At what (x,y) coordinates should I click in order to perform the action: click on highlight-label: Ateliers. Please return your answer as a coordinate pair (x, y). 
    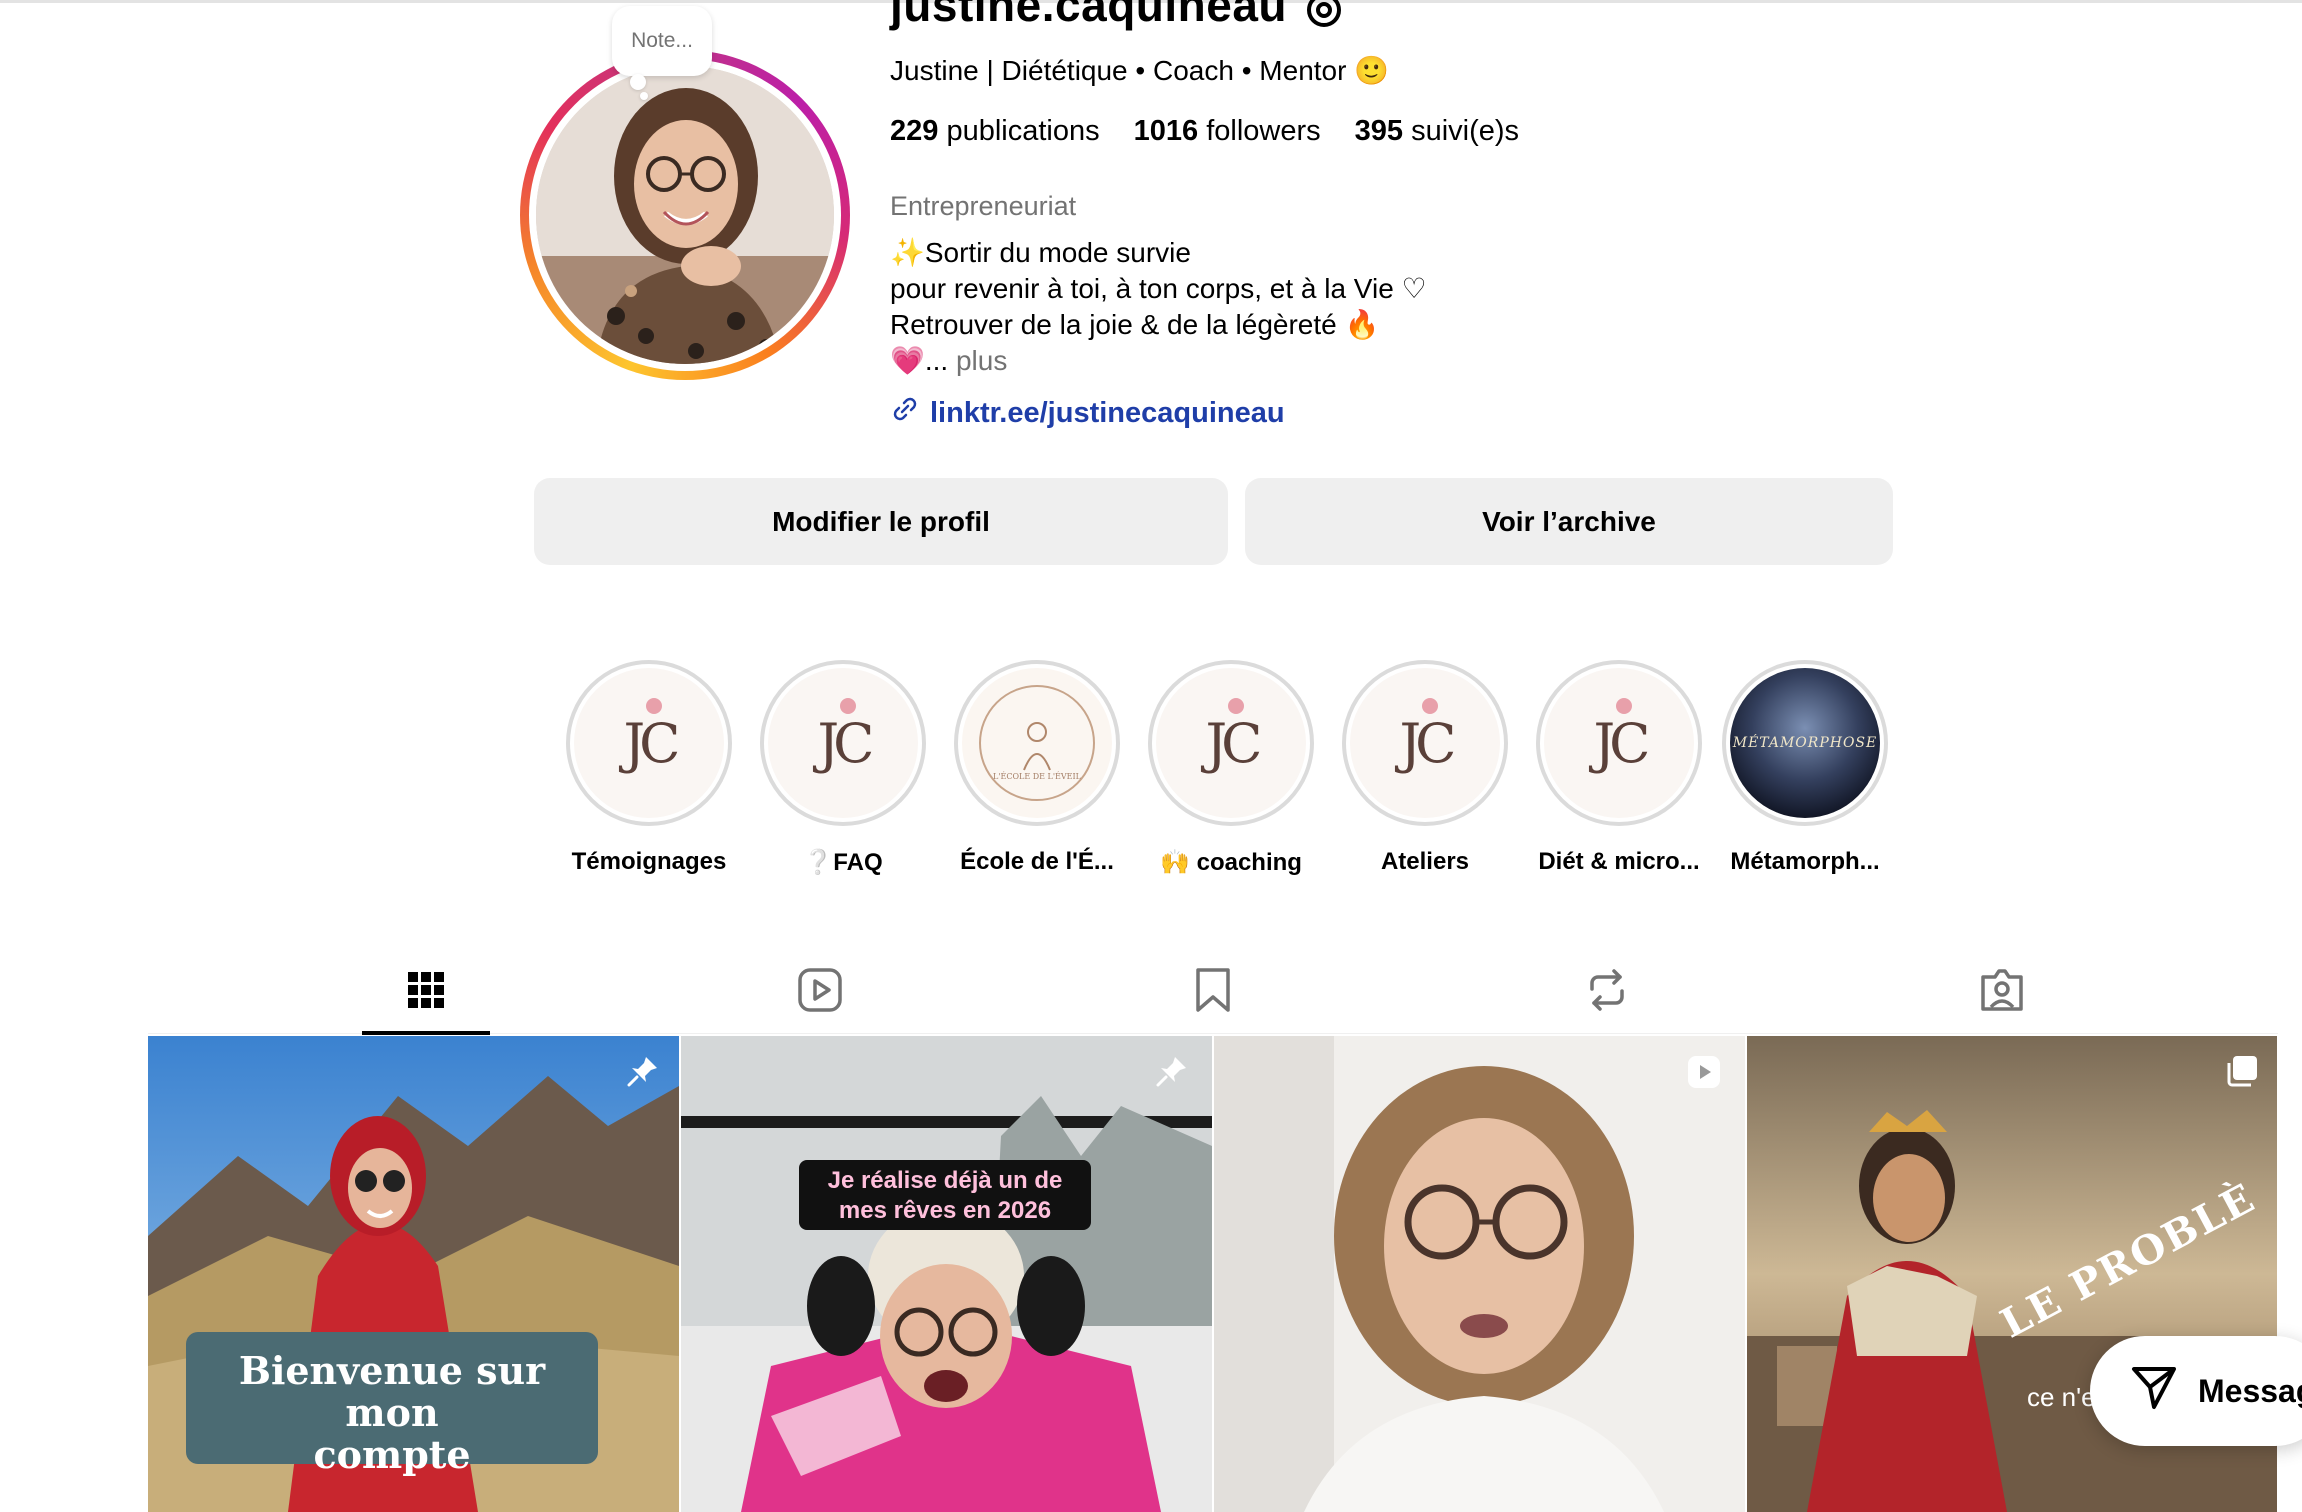
    Looking at the image, I should click on (1425, 861).